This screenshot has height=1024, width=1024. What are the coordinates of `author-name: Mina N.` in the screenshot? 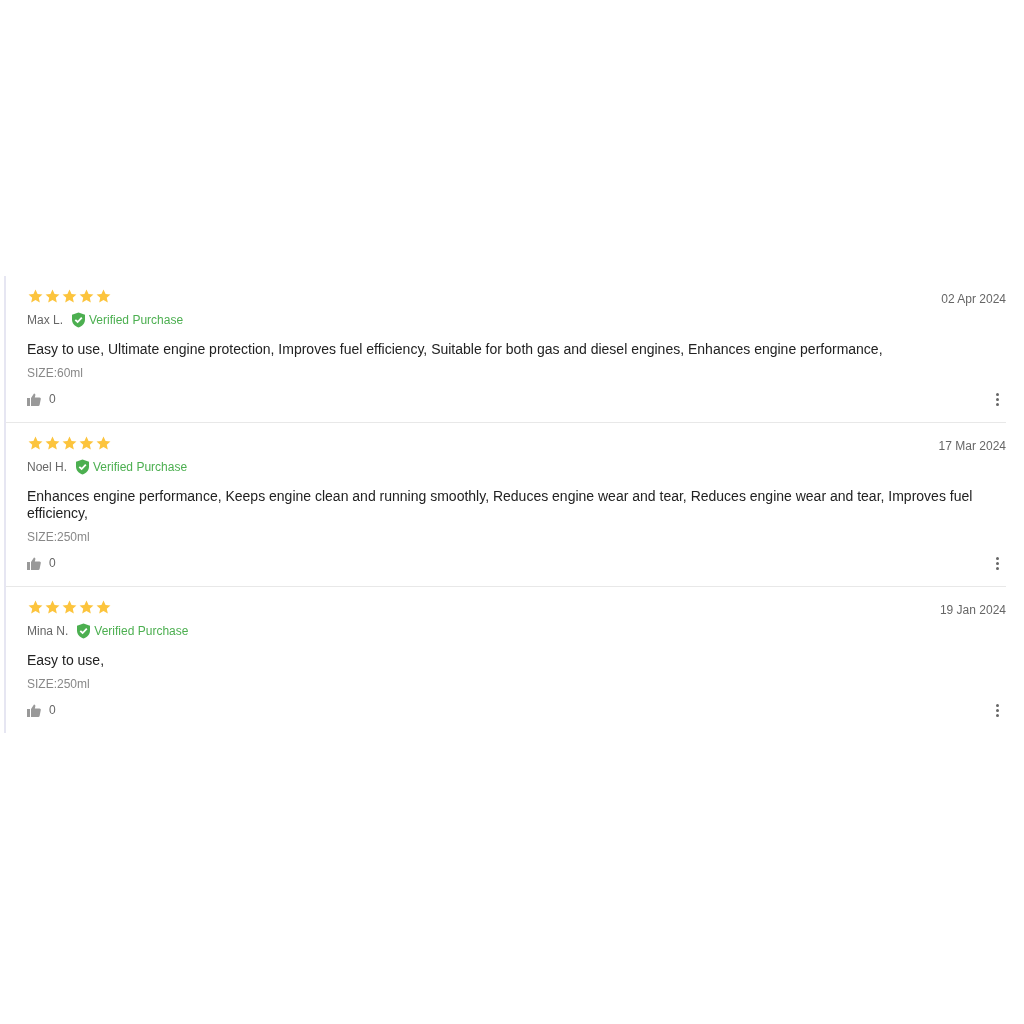 It's located at (48, 631).